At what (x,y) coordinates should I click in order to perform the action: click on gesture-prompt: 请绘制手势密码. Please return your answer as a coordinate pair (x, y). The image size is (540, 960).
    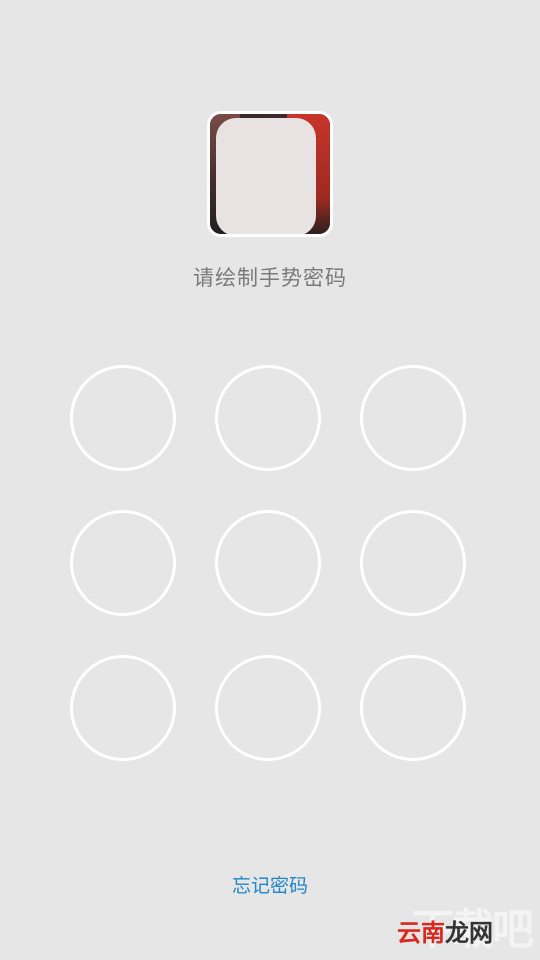
    Looking at the image, I should click on (270, 278).